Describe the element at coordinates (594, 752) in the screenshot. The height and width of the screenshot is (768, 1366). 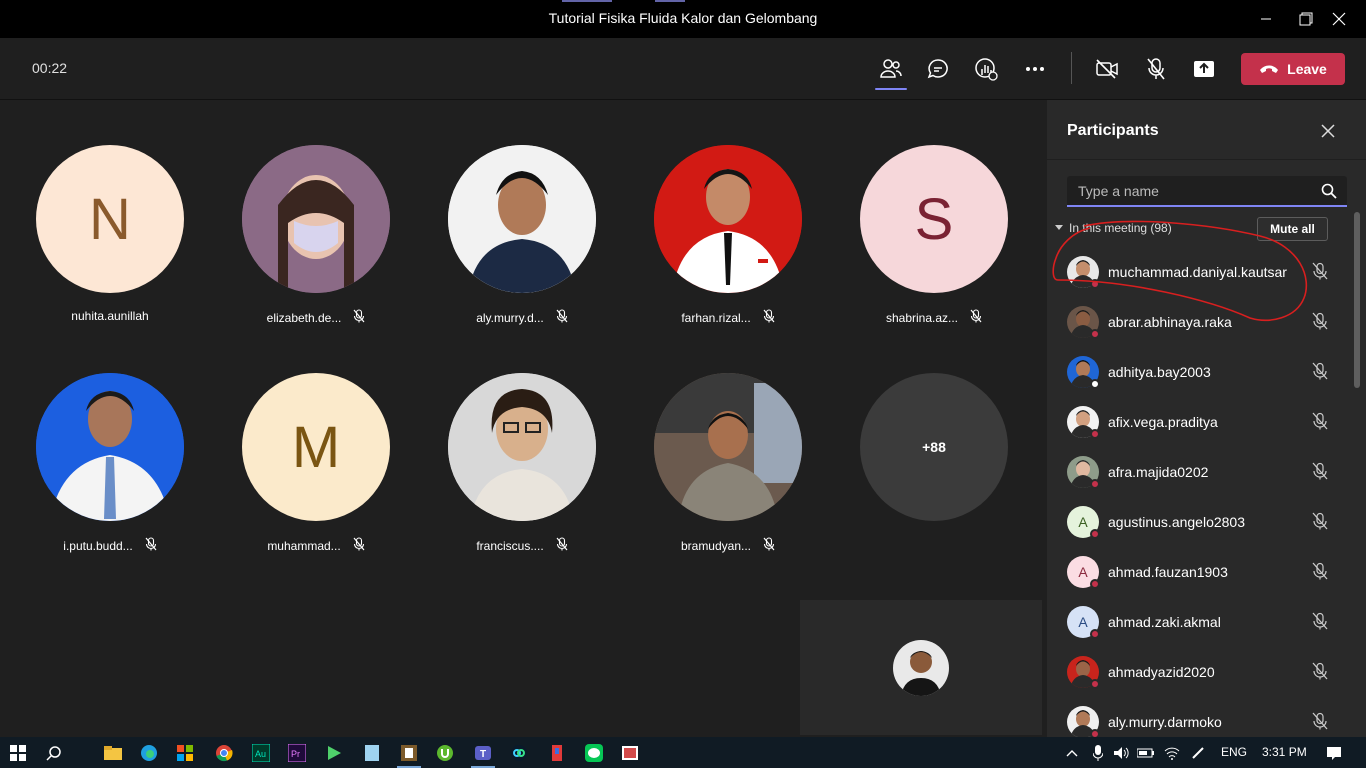
I see `line-icon` at that location.